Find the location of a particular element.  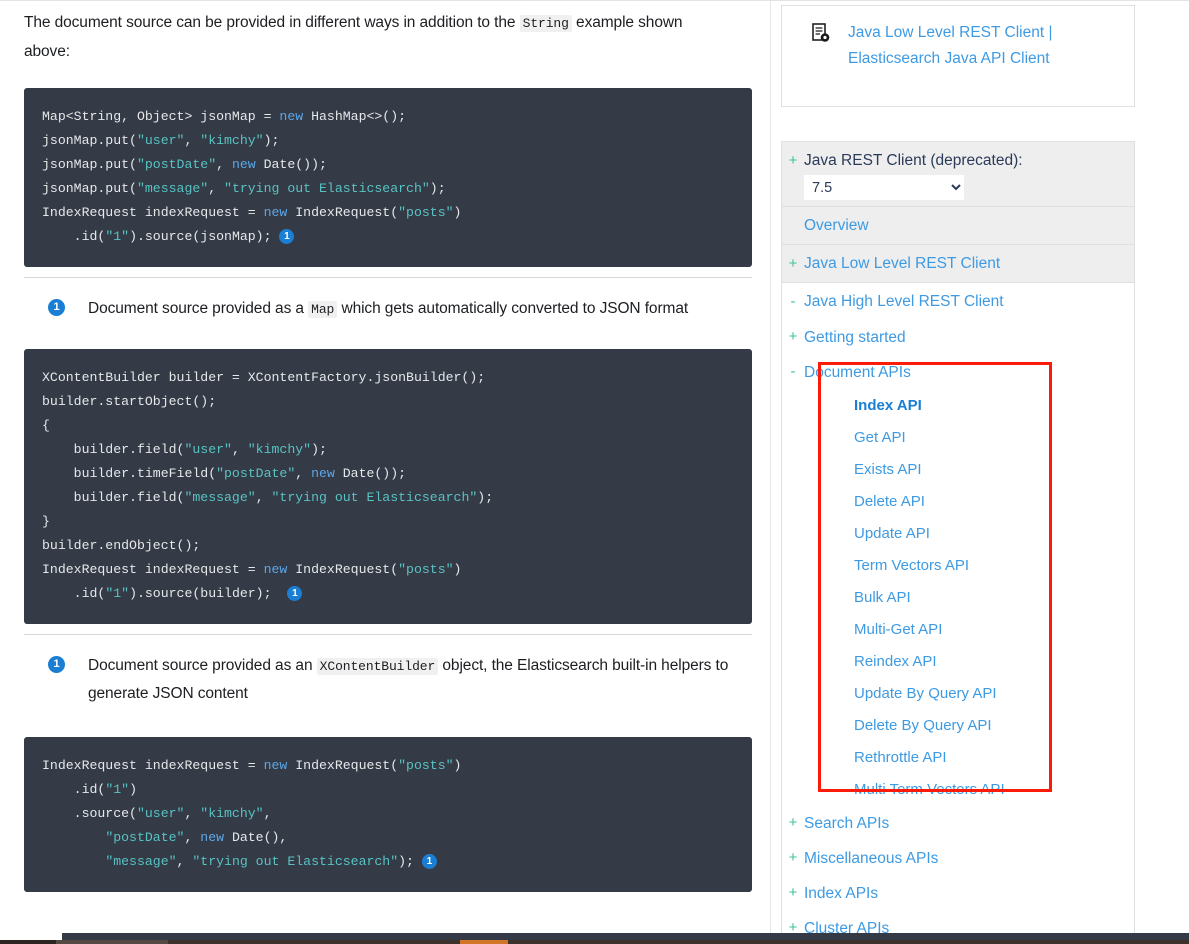

nav-link-index-api: Index API is located at coordinates (888, 405).